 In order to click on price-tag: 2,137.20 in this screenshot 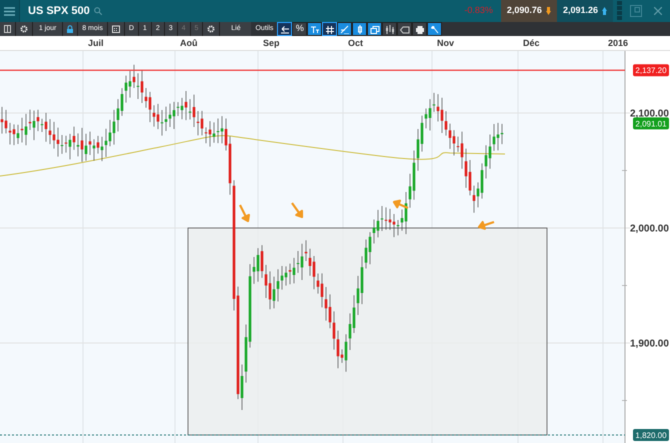, I will do `click(651, 70)`.